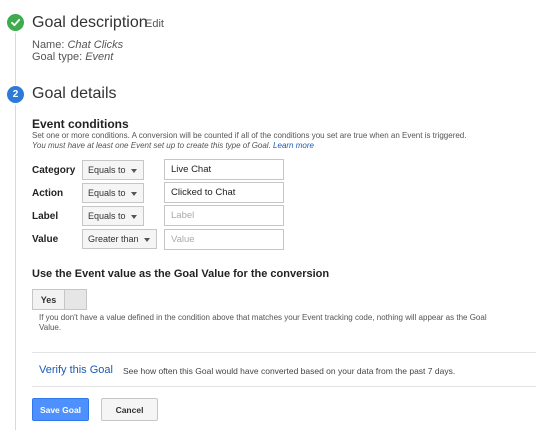  Describe the element at coordinates (74, 93) in the screenshot. I see `goal-details-title: Goal details` at that location.